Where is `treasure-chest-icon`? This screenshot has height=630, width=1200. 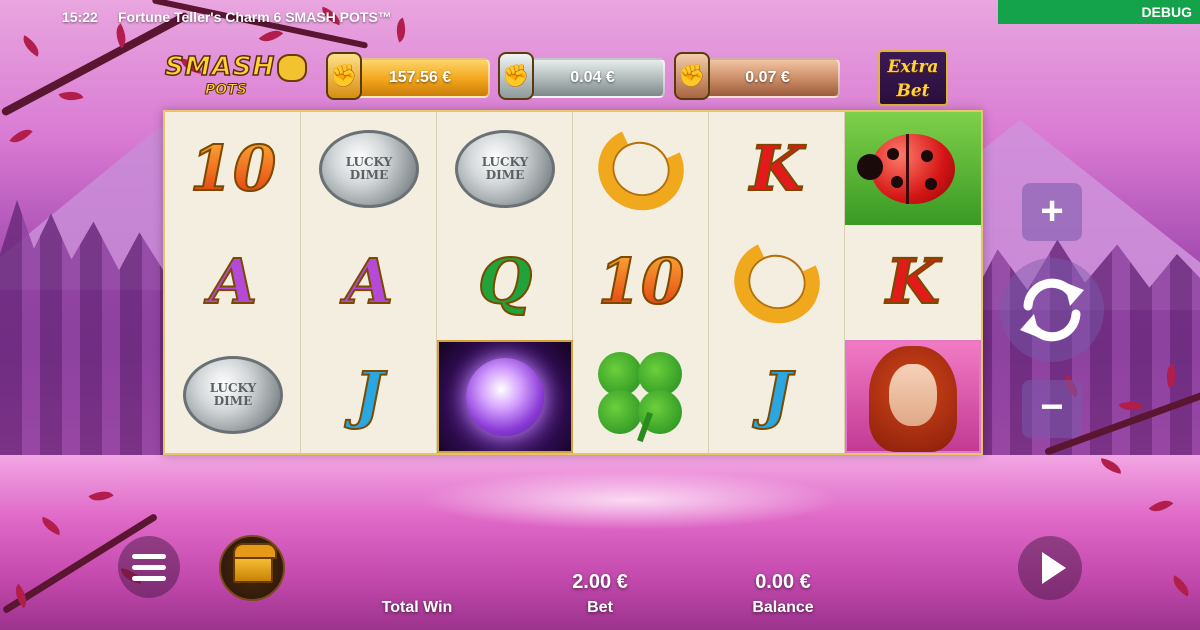
treasure-chest-icon is located at coordinates (255, 563).